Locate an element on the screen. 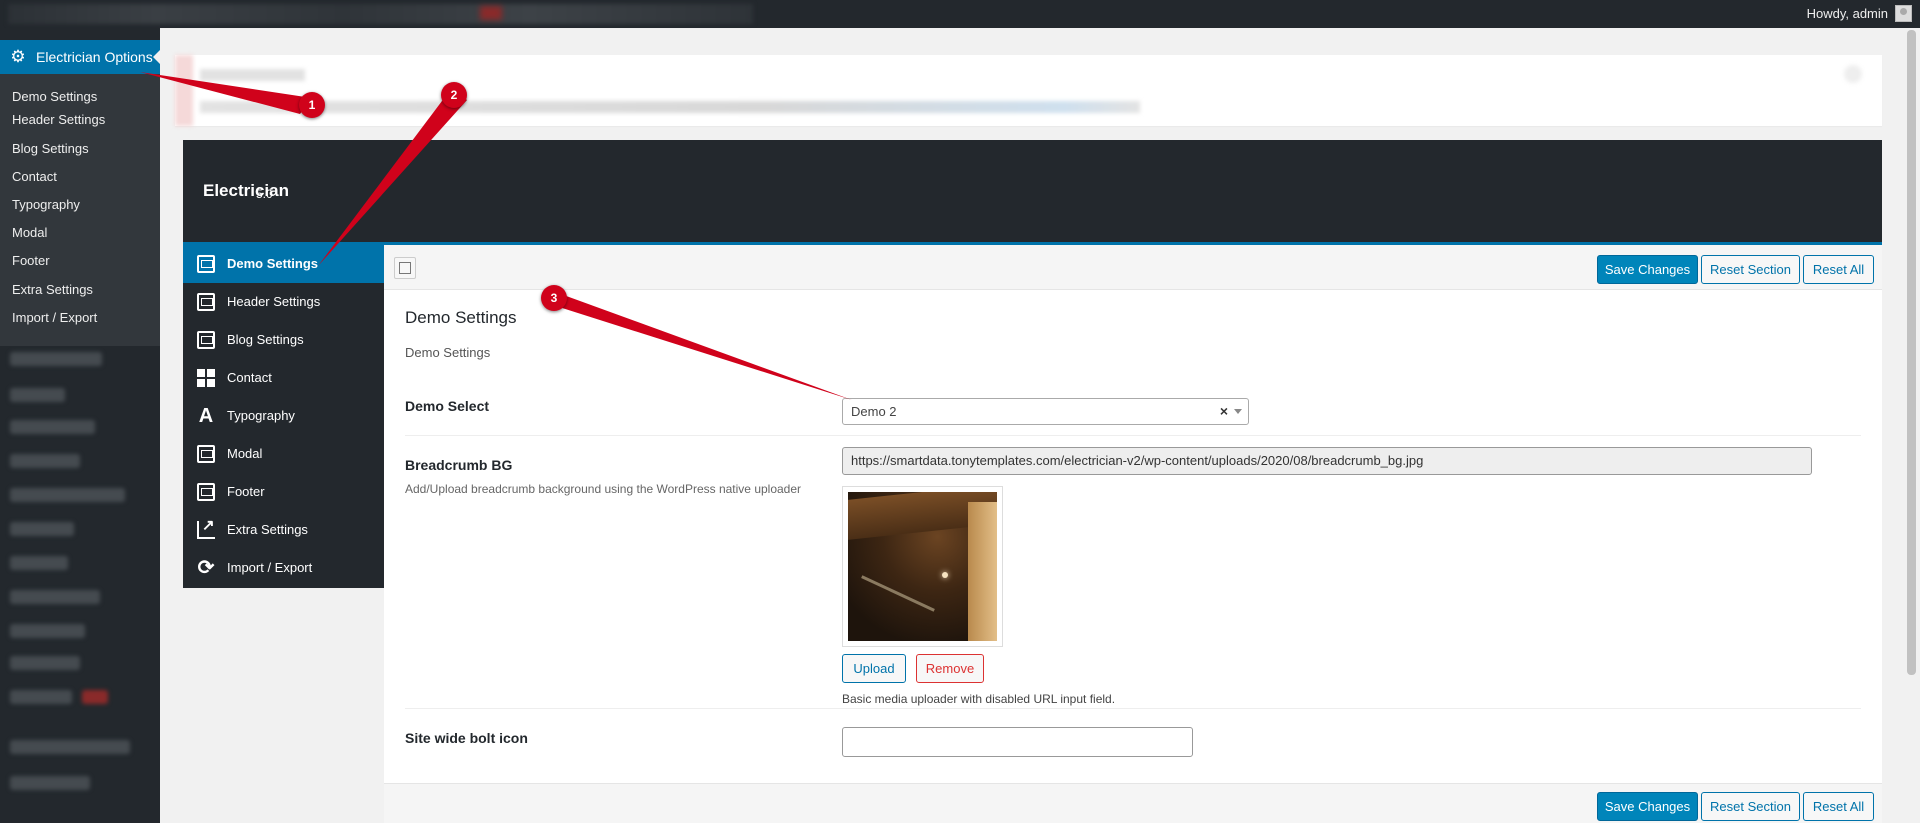 The height and width of the screenshot is (823, 1920). nav-header-settings: Header Settings is located at coordinates (283, 302).